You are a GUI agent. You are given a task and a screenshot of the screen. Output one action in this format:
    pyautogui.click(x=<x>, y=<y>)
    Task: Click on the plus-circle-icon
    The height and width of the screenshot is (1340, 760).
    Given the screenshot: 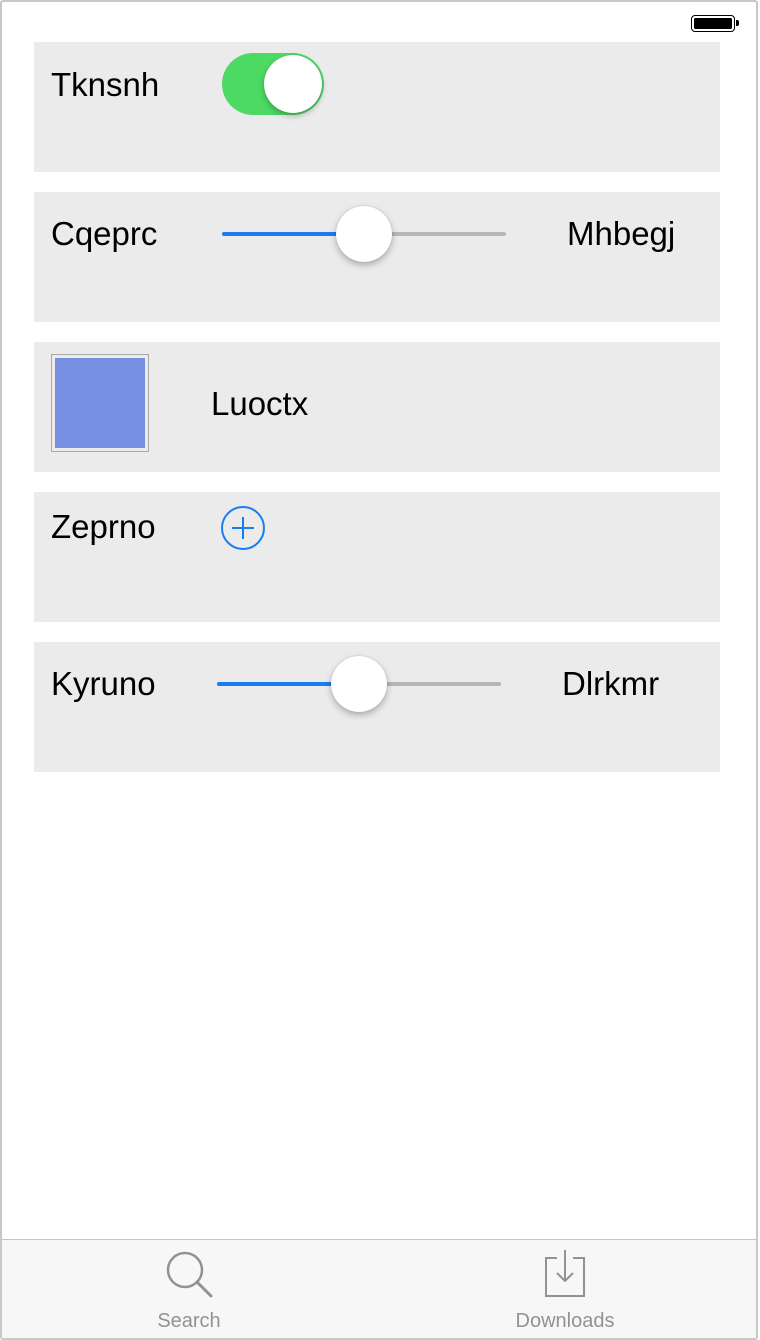 What is the action you would take?
    pyautogui.click(x=243, y=528)
    